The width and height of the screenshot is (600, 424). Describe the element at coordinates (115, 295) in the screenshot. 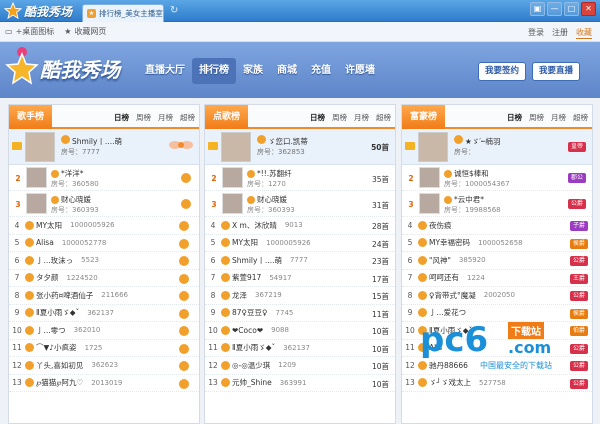

I see `room-number: 211666` at that location.